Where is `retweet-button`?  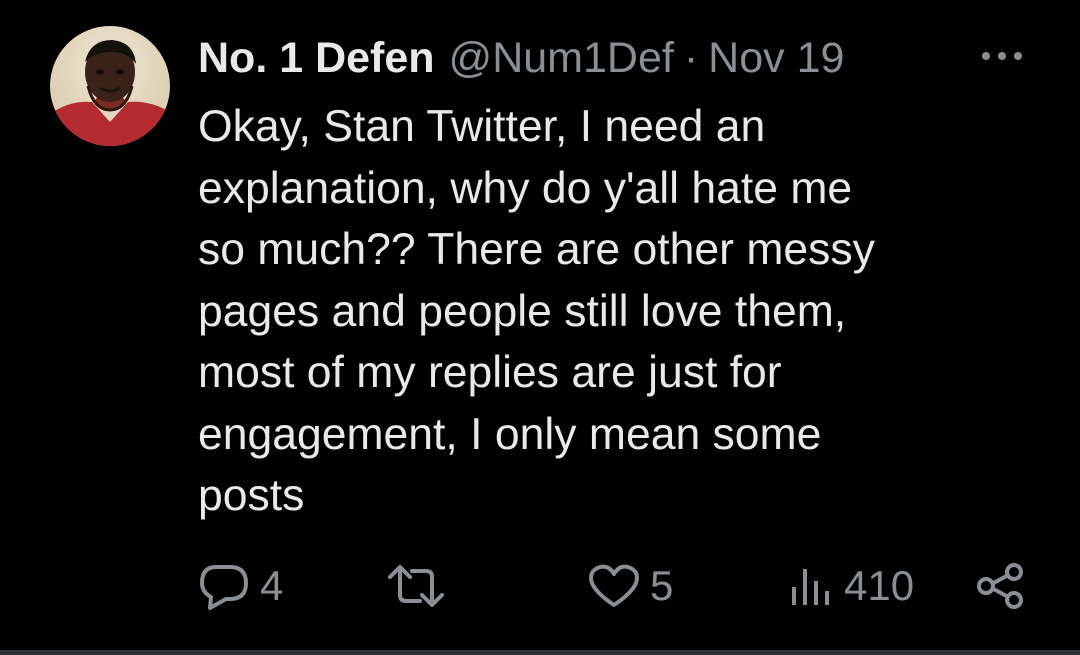 retweet-button is located at coordinates (420, 586).